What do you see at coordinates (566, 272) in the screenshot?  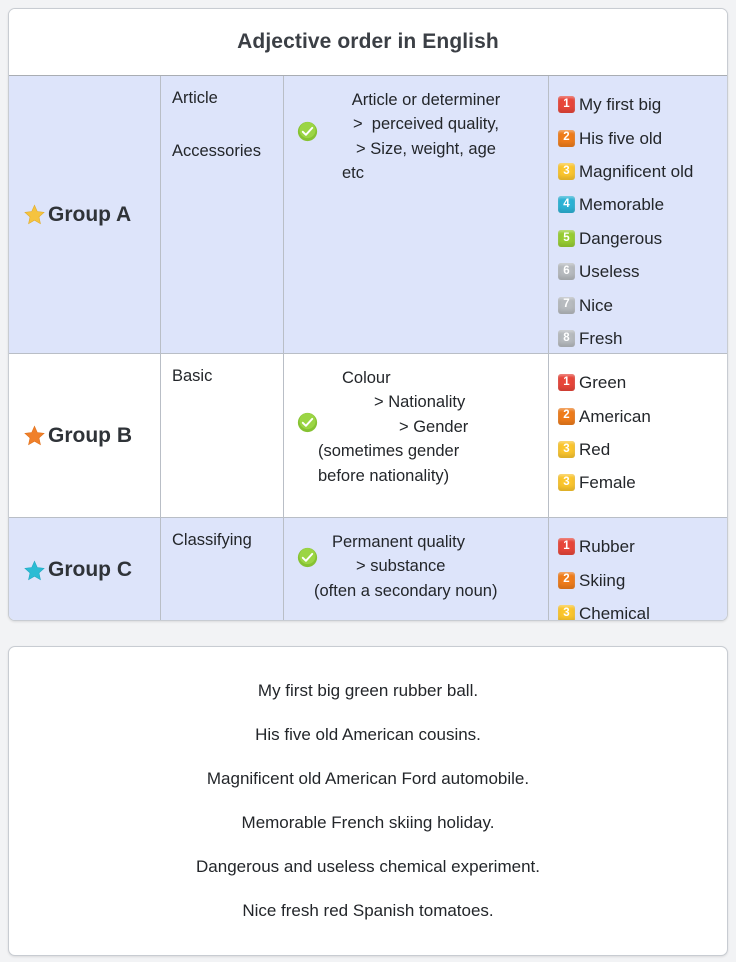 I see `number-badge: 6` at bounding box center [566, 272].